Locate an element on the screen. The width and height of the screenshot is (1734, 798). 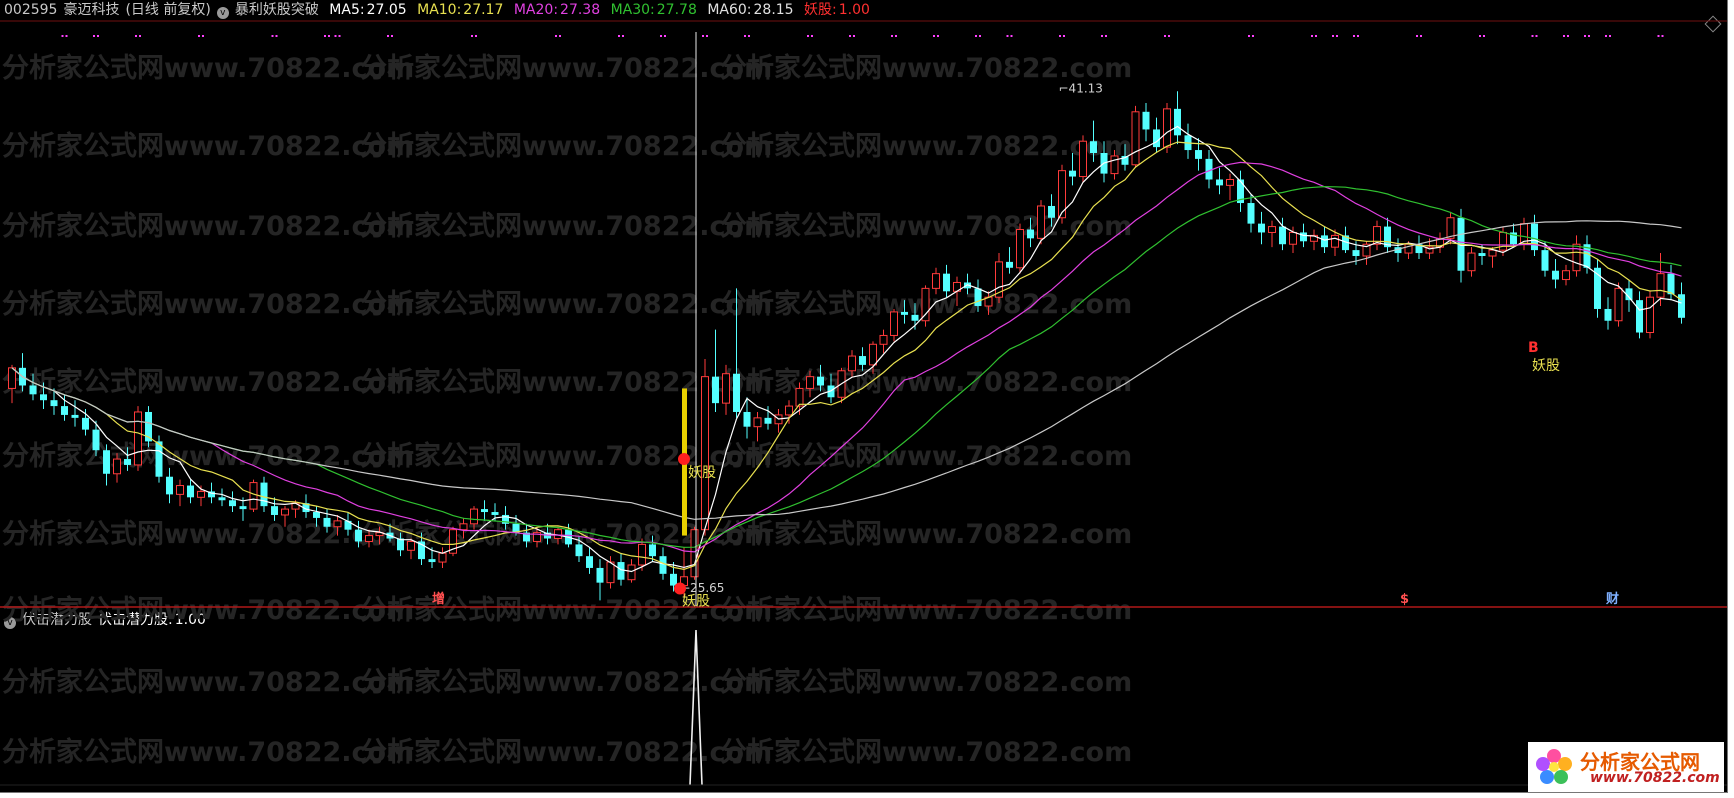
high-price-label: ⌐41.13 is located at coordinates (1081, 88).